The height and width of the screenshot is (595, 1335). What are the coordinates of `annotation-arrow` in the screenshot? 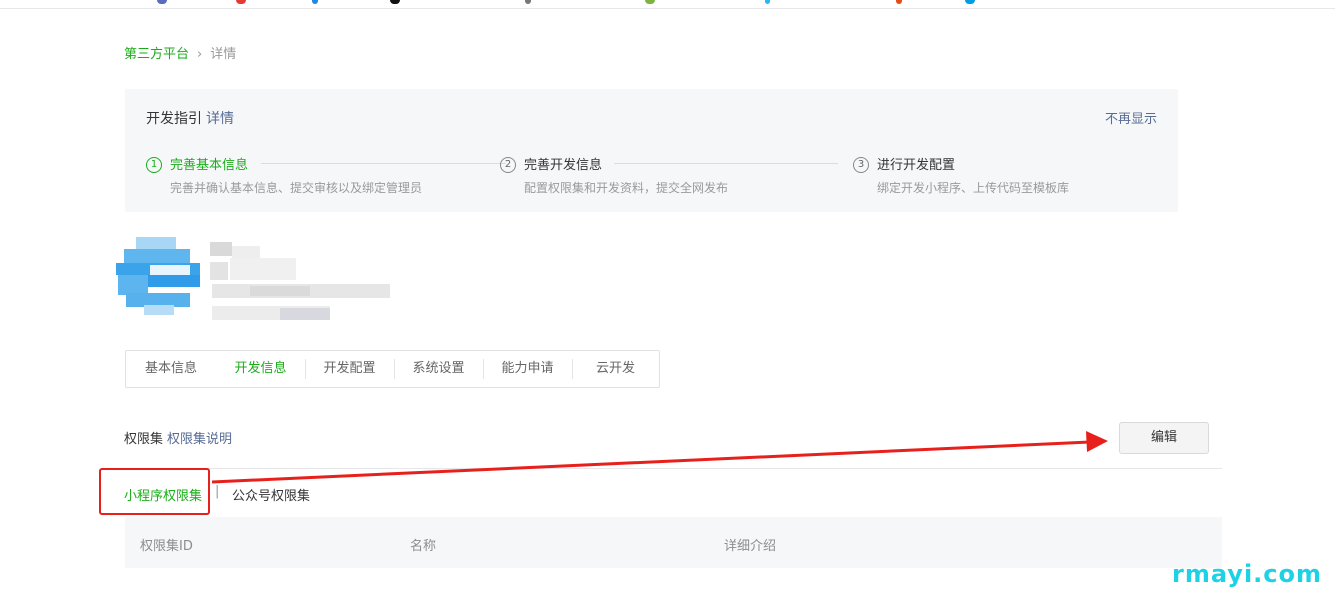 It's located at (659, 457).